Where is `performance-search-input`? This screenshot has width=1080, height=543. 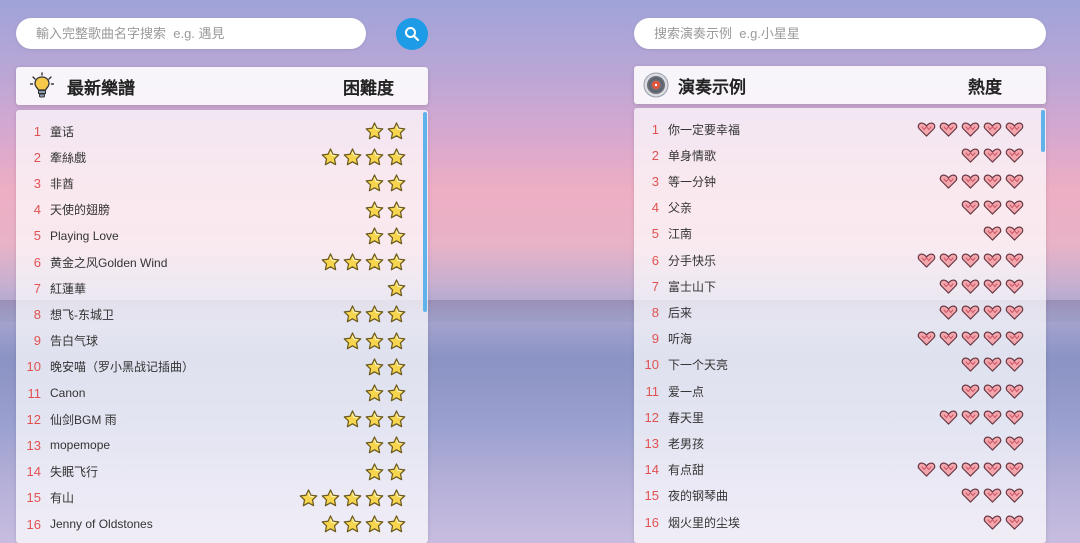
performance-search-input is located at coordinates (840, 33).